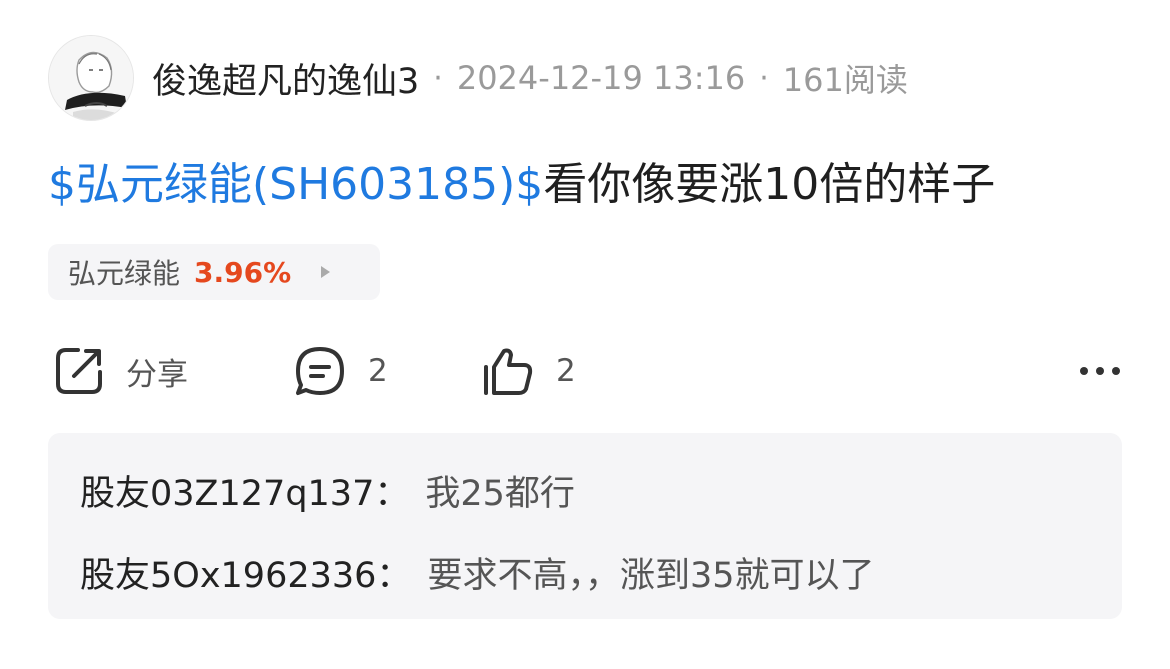 This screenshot has width=1170, height=669. I want to click on post-title: $弘元绿能(SH603185)$看你像要涨10倍的样子, so click(521, 185).